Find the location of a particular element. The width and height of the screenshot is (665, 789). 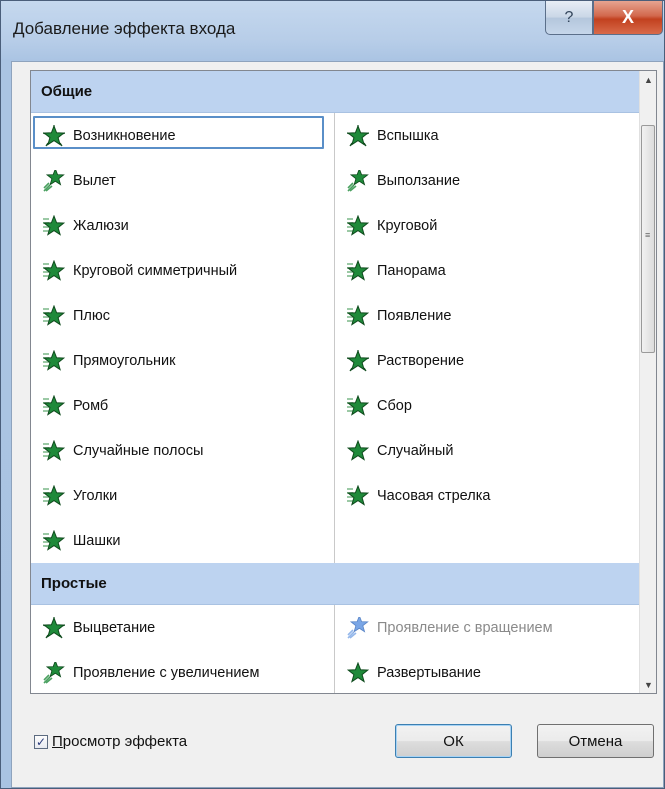

ok-button: ОК is located at coordinates (453, 741).